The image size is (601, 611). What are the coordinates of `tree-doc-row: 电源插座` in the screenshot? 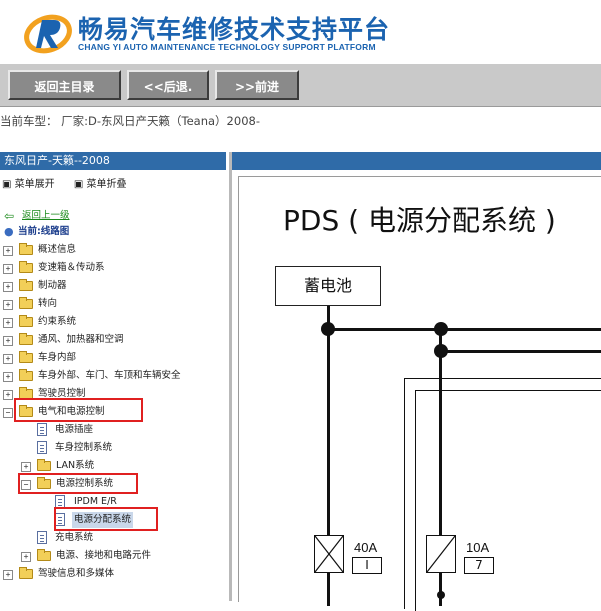 It's located at (114, 430).